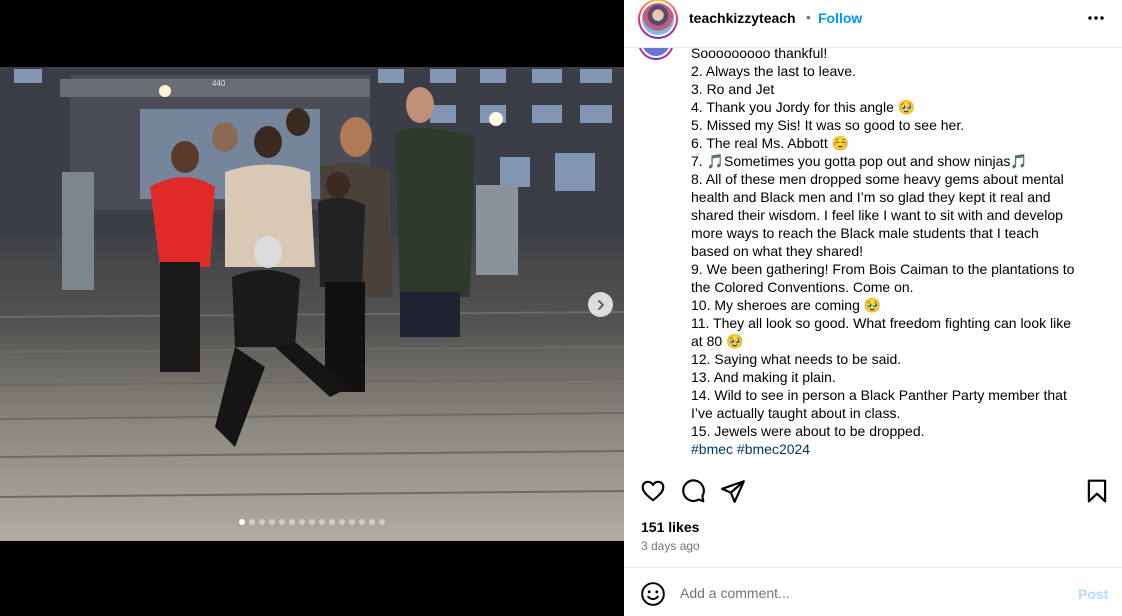 The image size is (1122, 616). I want to click on hashtag-link: #bmec, so click(712, 449).